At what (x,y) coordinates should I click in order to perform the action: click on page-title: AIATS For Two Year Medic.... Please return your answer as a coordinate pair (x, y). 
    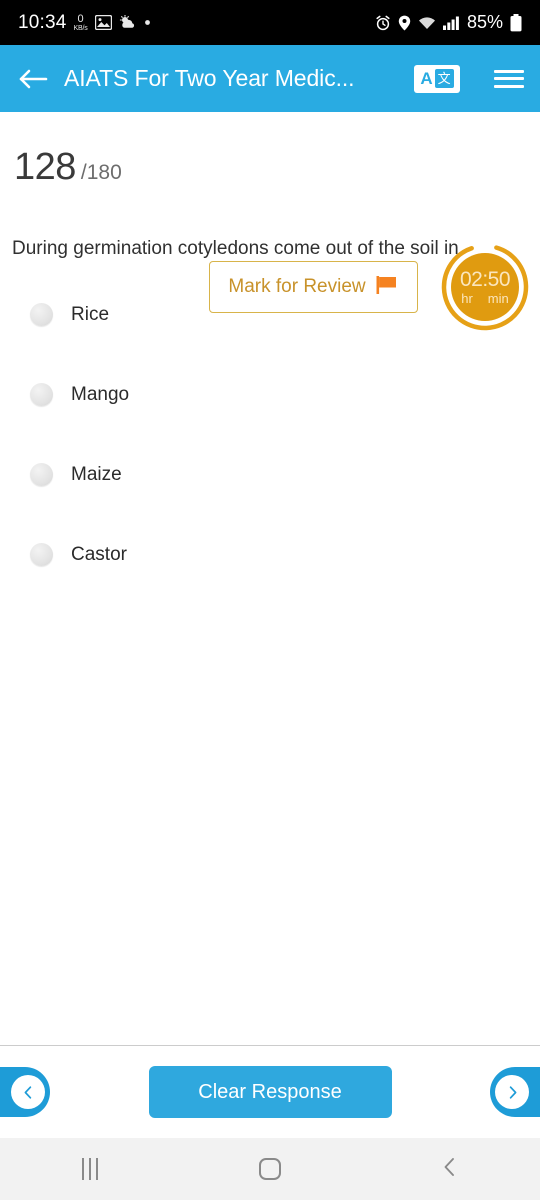
    Looking at the image, I should click on (209, 78).